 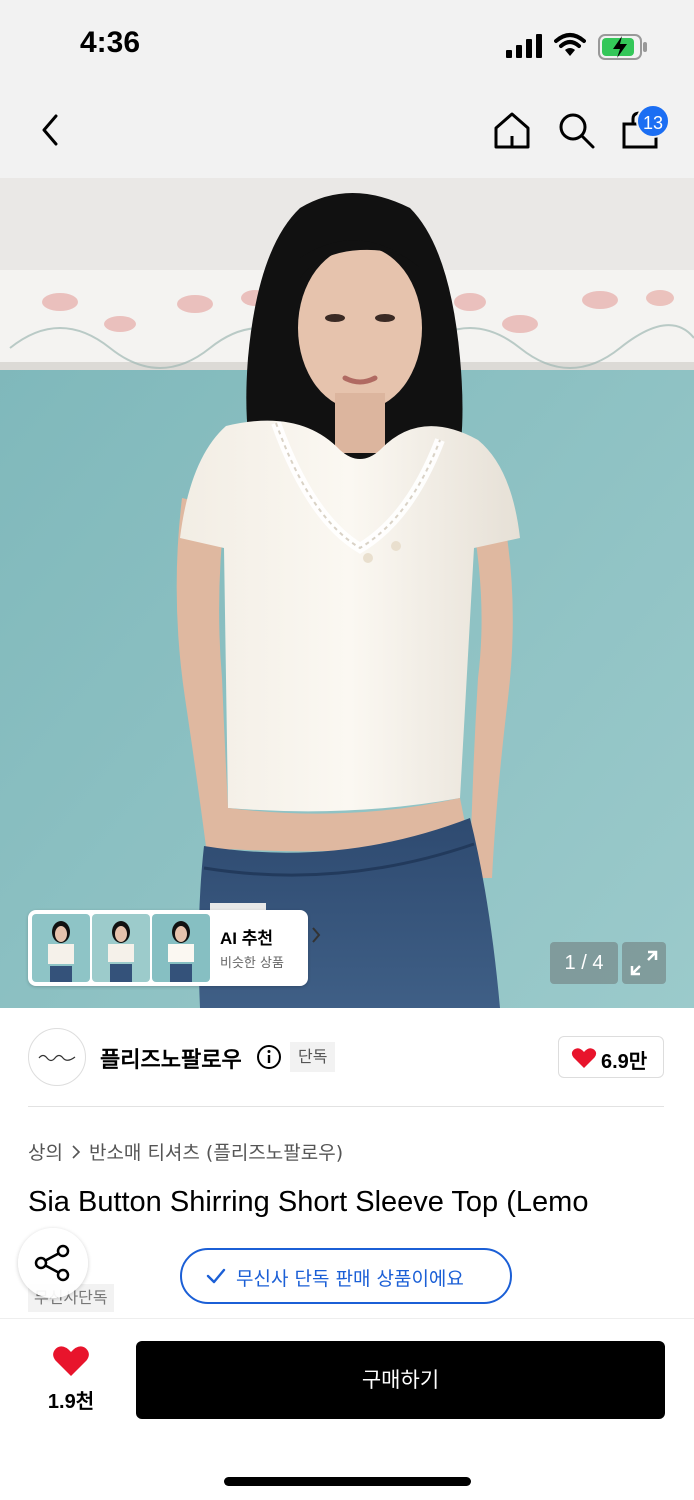 I want to click on exclusive-notice-pill: 무신사 단독 판매 상품이에요, so click(x=346, y=1276).